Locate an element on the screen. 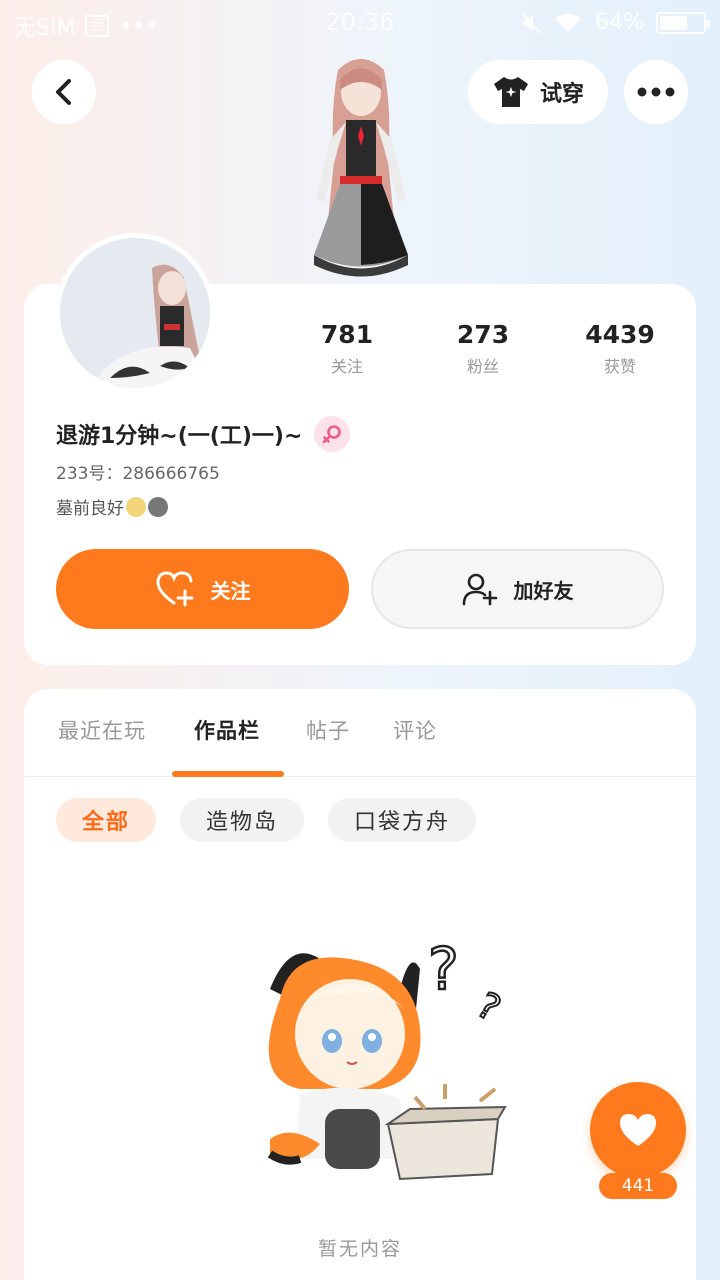  username: 退游1分钟~(一(工)一)~ is located at coordinates (179, 436).